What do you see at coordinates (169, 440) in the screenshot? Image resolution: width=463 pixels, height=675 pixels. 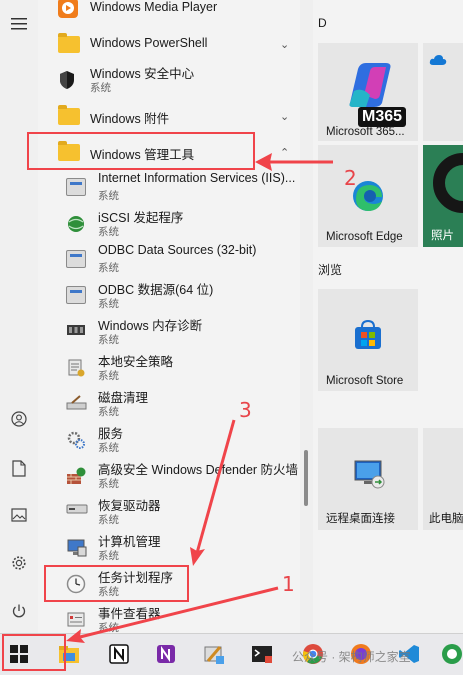 I see `app-item-services: 服务 系统` at bounding box center [169, 440].